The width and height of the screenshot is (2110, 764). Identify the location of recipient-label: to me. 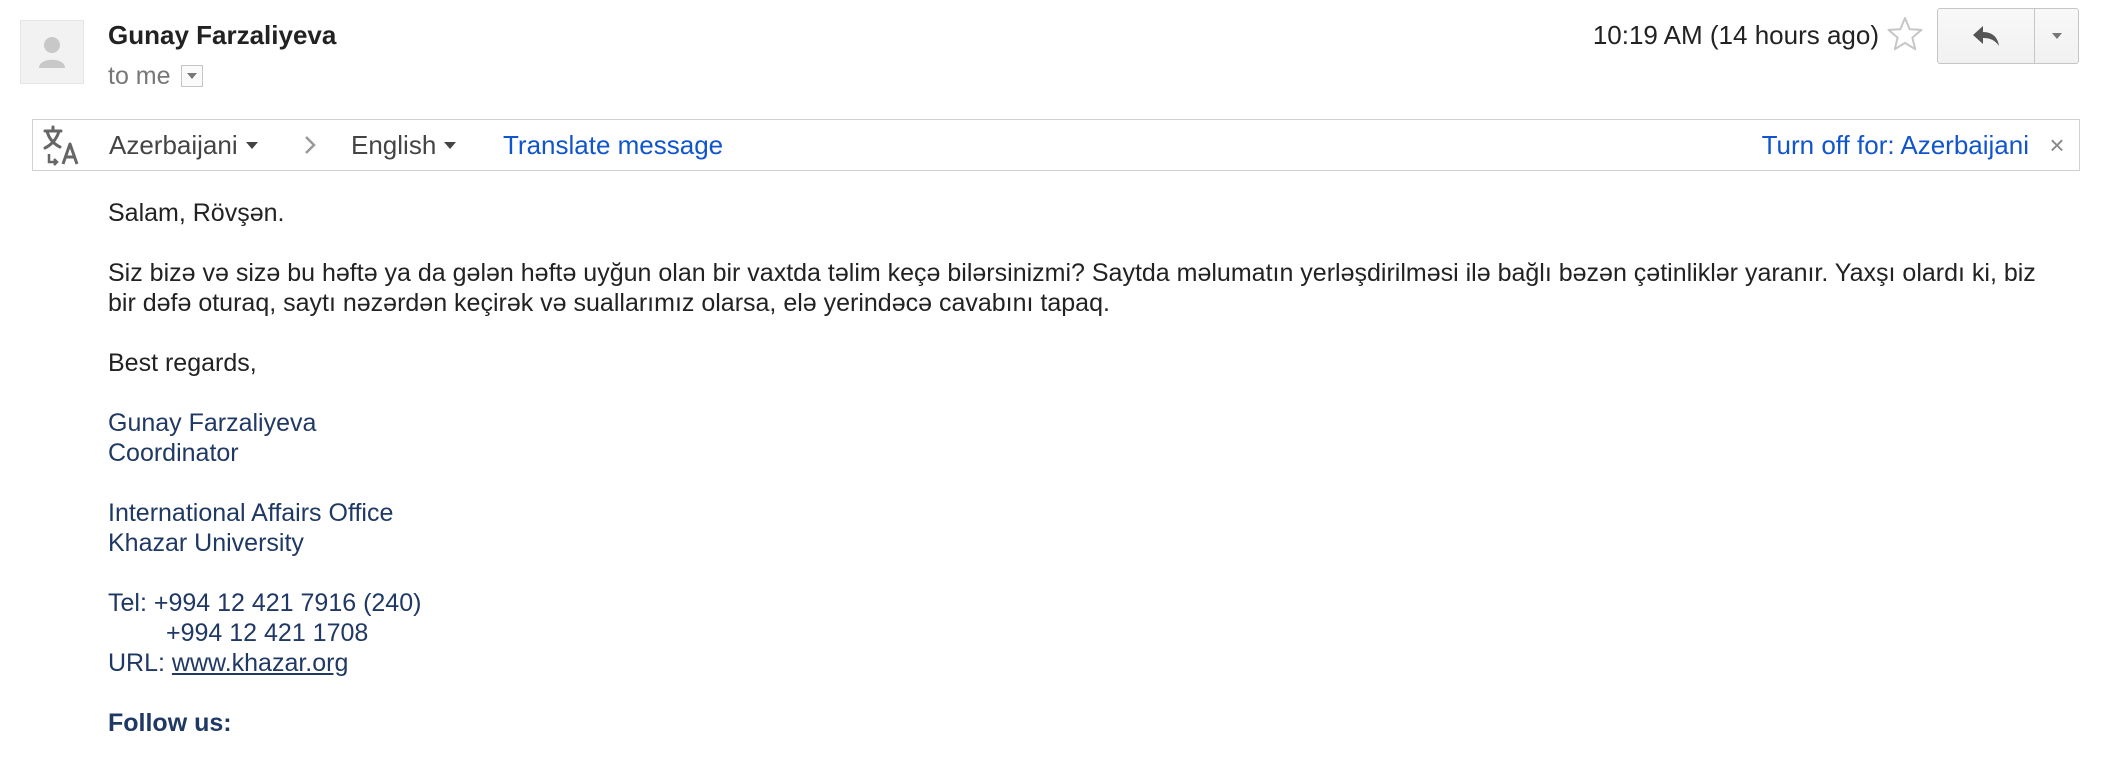
(139, 76).